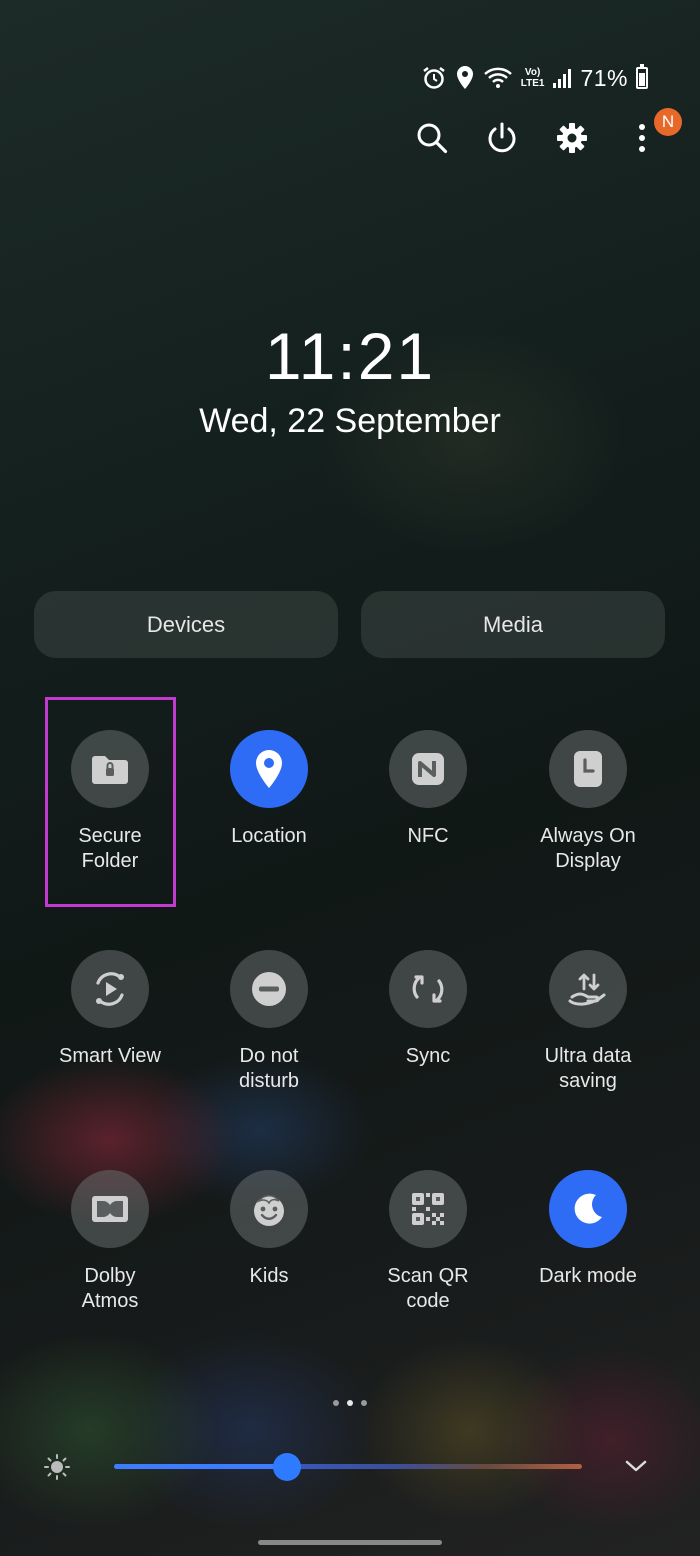 This screenshot has height=1556, width=700. I want to click on tile-label: Do not disturb, so click(269, 1068).